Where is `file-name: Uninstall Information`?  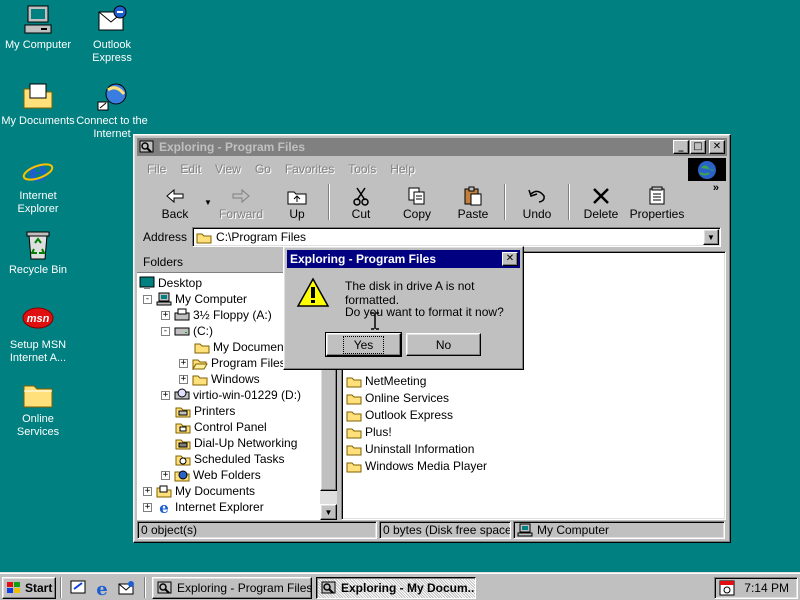
file-name: Uninstall Information is located at coordinates (420, 449).